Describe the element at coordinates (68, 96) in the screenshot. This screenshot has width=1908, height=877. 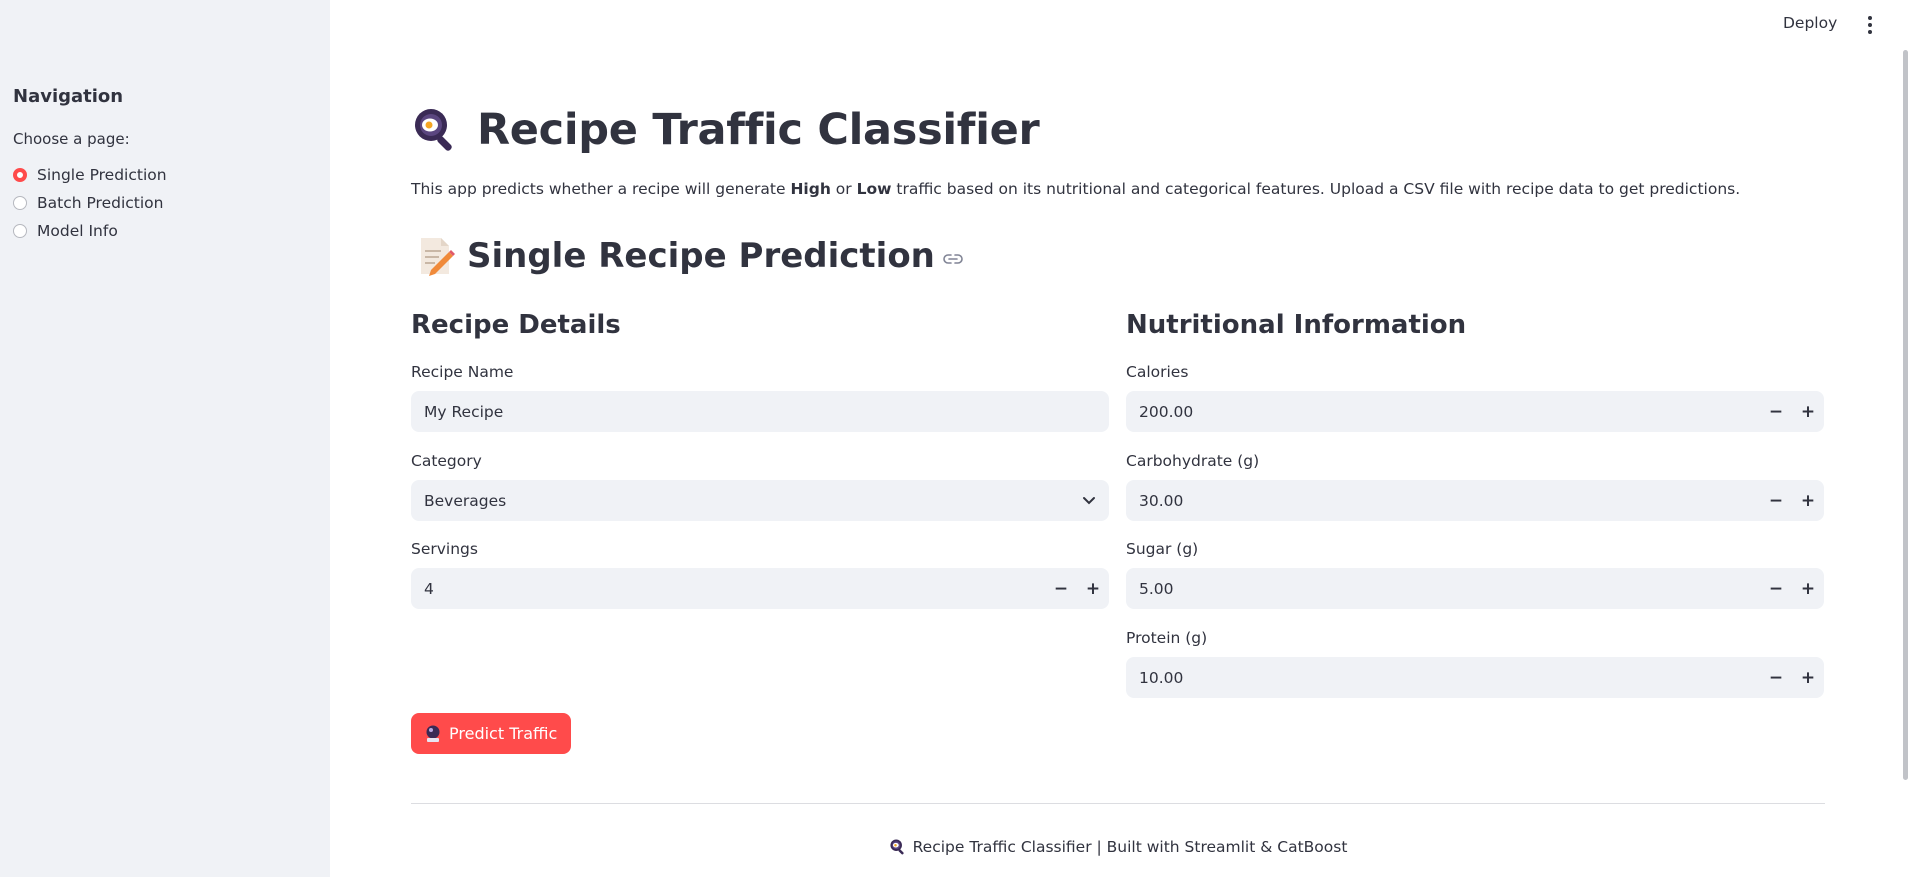
I see `sidebar-heading: Navigation` at that location.